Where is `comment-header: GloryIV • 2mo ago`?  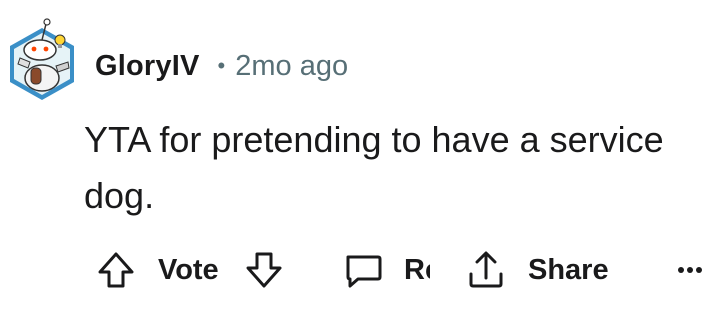
comment-header: GloryIV • 2mo ago is located at coordinates (221, 66).